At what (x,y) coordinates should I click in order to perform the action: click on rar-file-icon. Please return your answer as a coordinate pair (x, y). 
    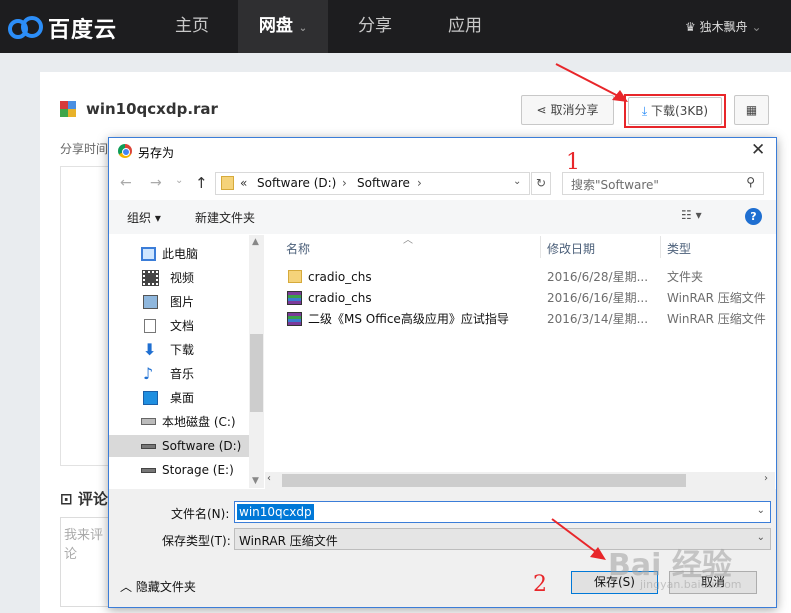
    Looking at the image, I should click on (68, 109).